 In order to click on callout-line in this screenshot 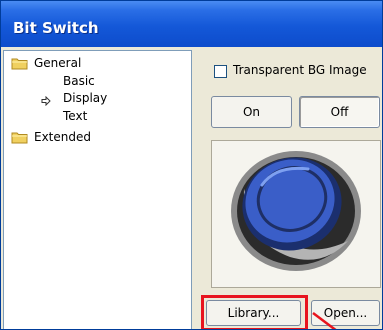, I will do `click(324, 320)`.